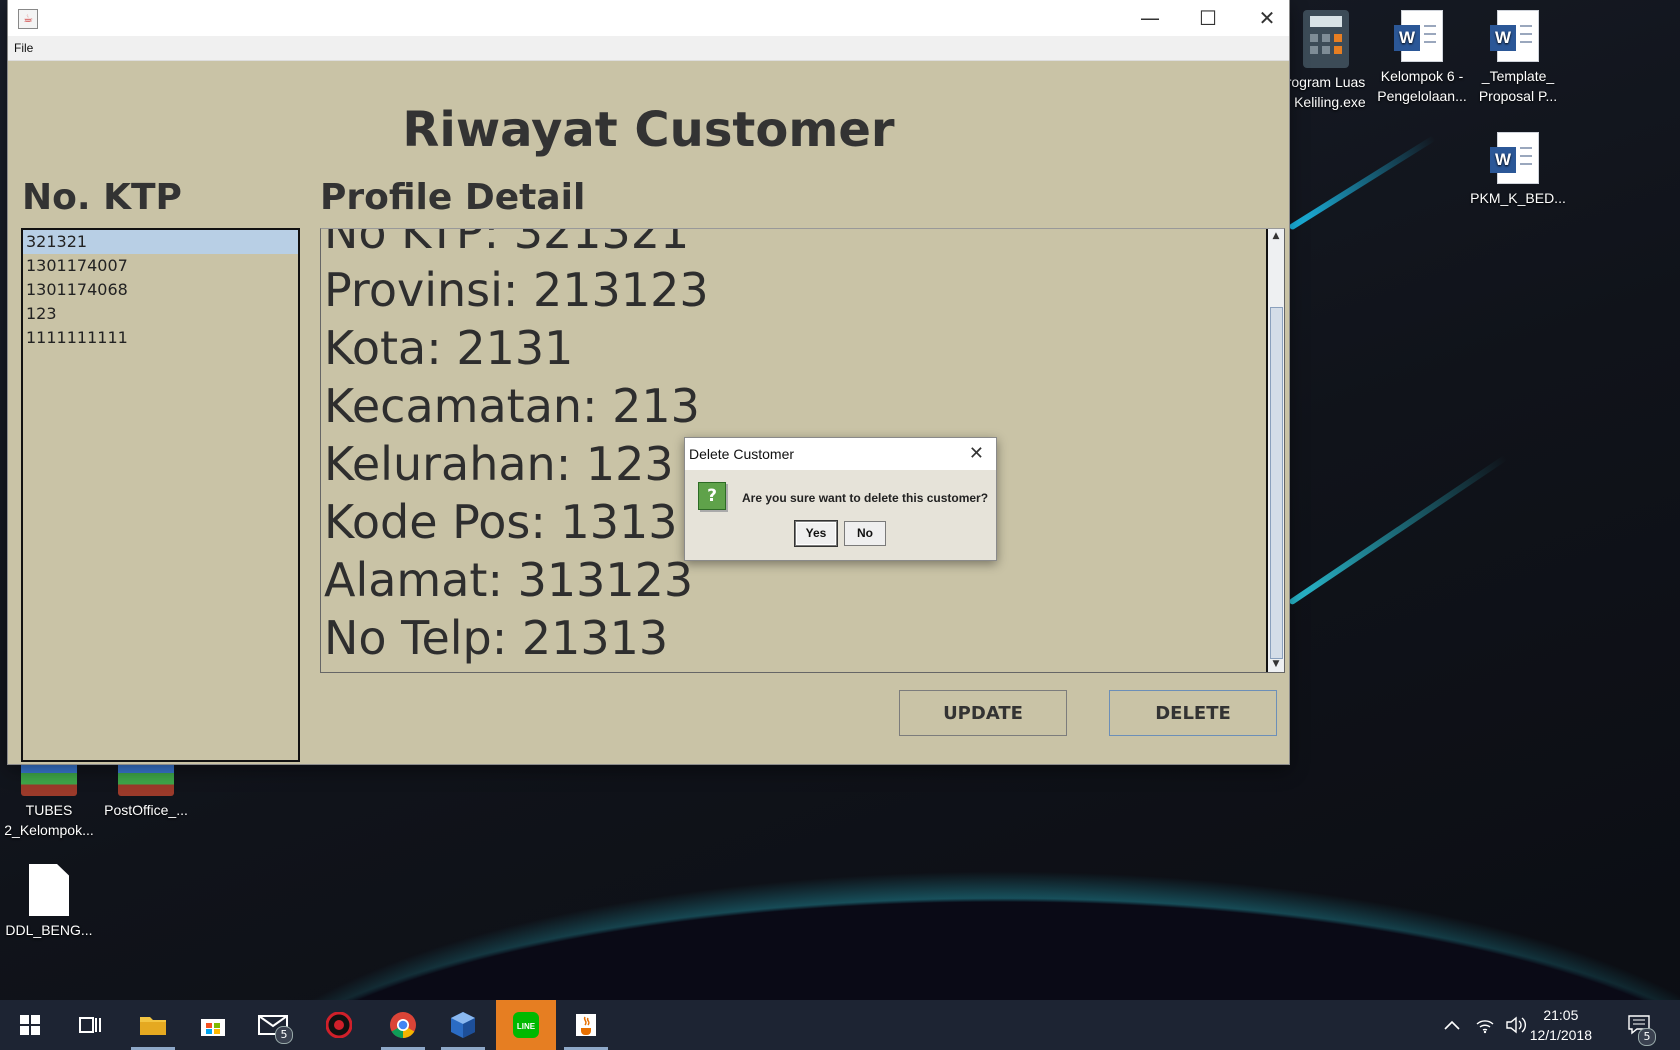 This screenshot has height=1050, width=1680. What do you see at coordinates (160, 242) in the screenshot?
I see `list-item: 321321` at bounding box center [160, 242].